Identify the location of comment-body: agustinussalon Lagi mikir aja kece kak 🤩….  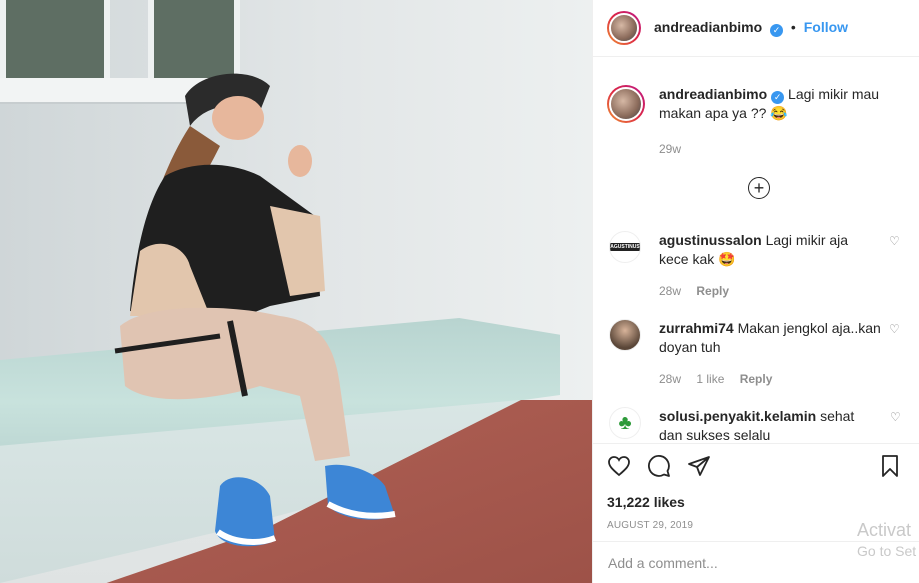
(770, 266).